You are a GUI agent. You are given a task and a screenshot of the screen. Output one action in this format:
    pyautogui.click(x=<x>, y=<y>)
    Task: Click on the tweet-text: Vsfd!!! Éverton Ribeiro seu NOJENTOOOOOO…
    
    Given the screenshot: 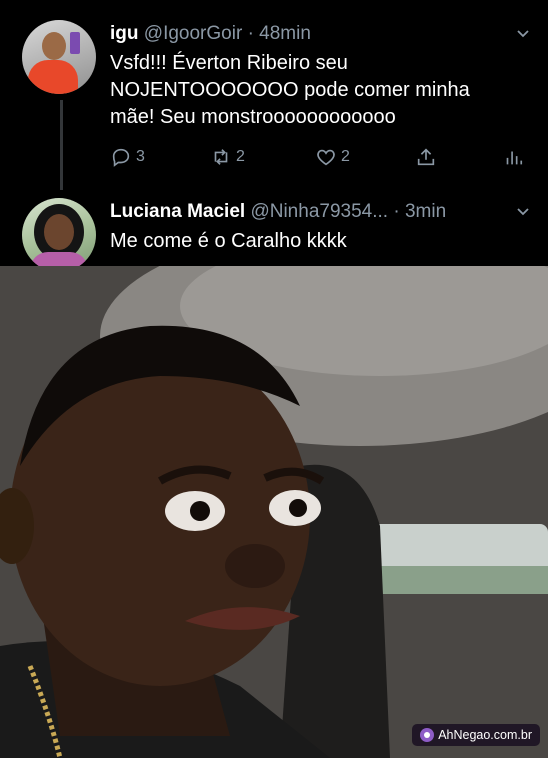 What is the action you would take?
    pyautogui.click(x=320, y=90)
    